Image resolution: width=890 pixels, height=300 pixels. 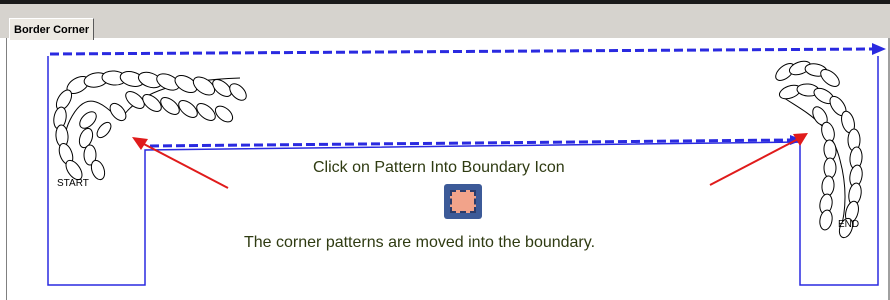 What do you see at coordinates (150, 125) in the screenshot?
I see `left-corner-feather-pattern` at bounding box center [150, 125].